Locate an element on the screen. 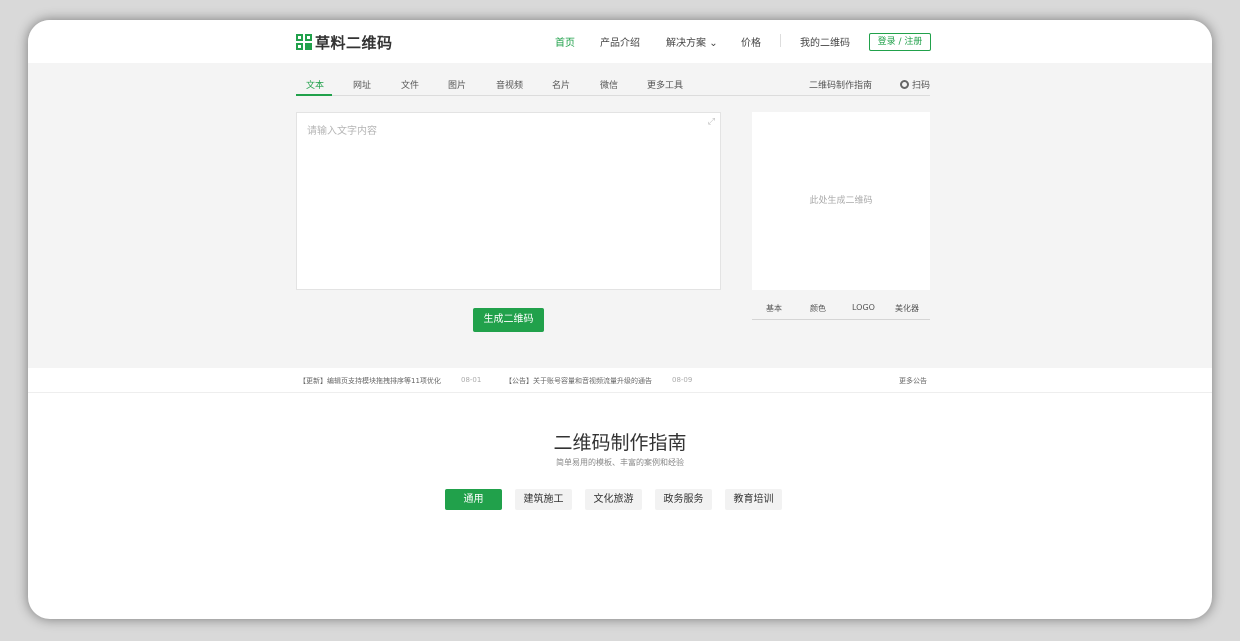  guide-section-title: 二维码制作指南 is located at coordinates (620, 443).